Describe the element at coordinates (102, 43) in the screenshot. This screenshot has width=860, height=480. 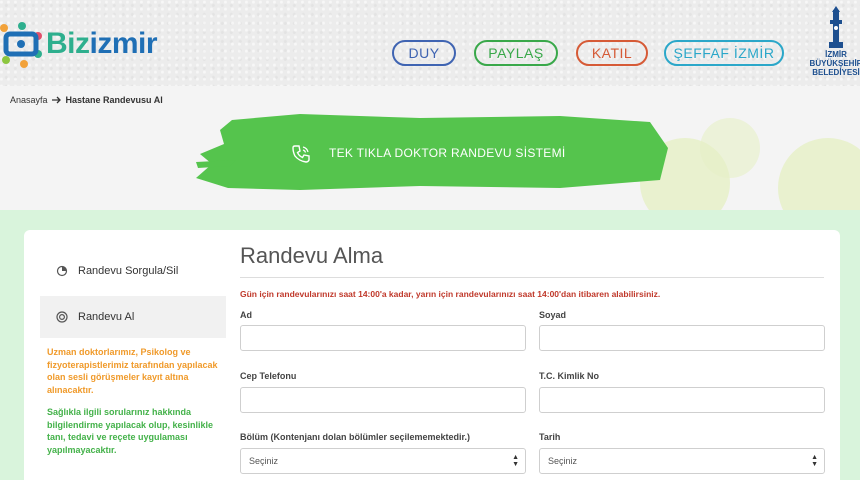
I see `logo-text: Bizizmir` at that location.